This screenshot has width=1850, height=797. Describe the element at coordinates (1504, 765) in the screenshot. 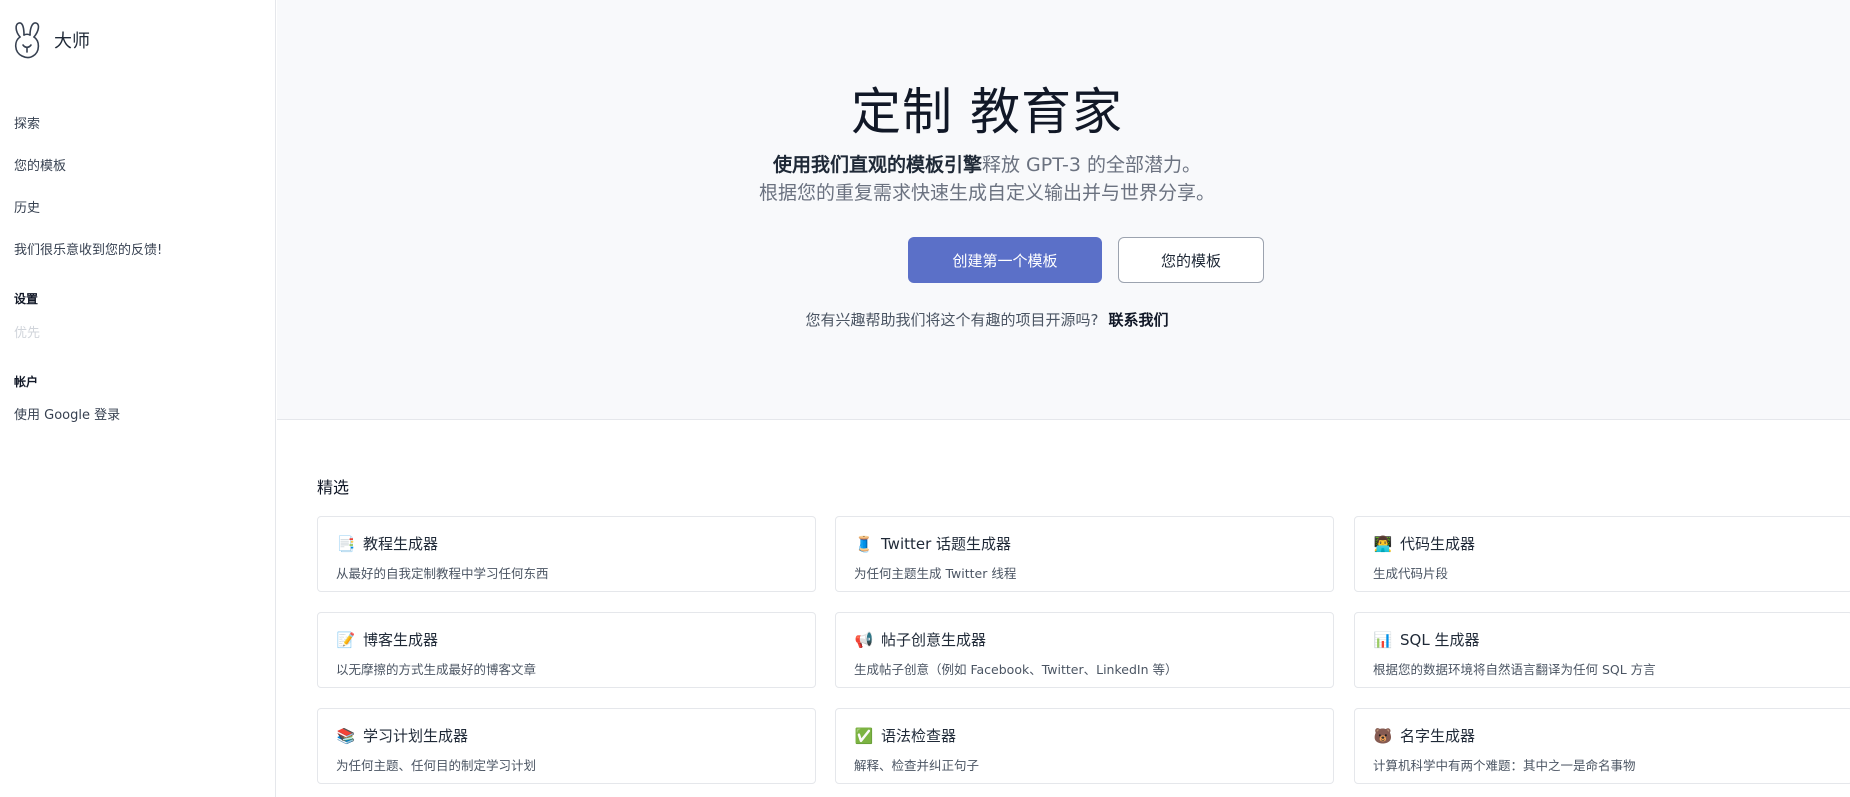

I see `card-description: 计算机科学中有两个难题：其中之一是命名事物` at that location.